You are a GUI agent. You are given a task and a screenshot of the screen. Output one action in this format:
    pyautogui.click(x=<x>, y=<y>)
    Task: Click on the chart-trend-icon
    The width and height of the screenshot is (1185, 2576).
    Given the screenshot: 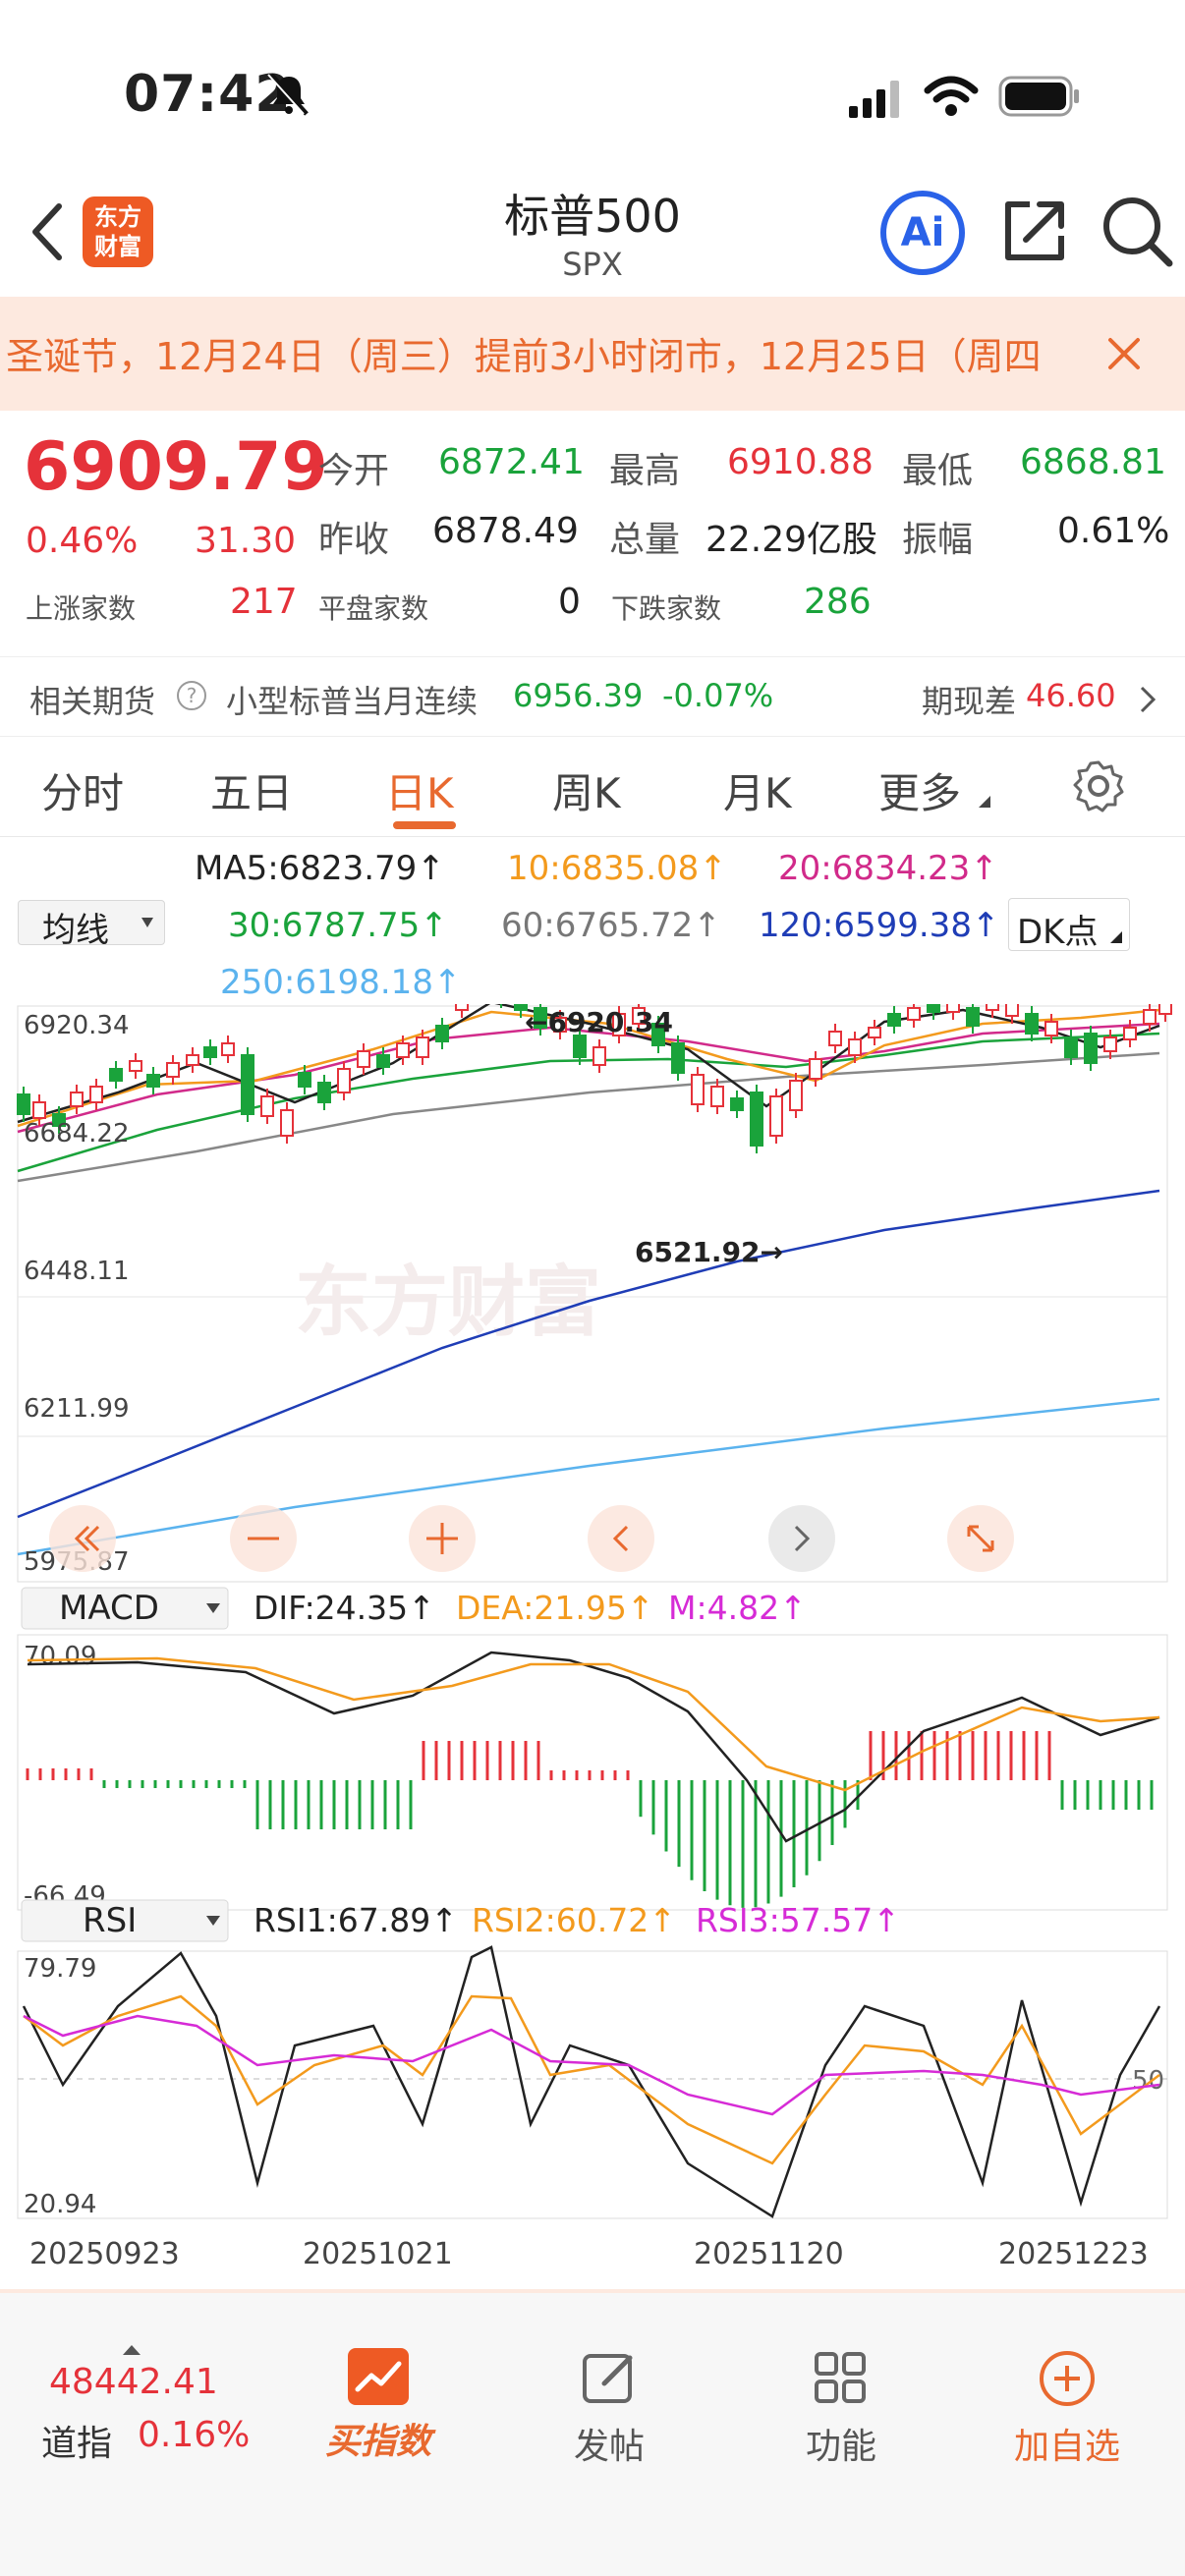 What is the action you would take?
    pyautogui.click(x=379, y=2376)
    